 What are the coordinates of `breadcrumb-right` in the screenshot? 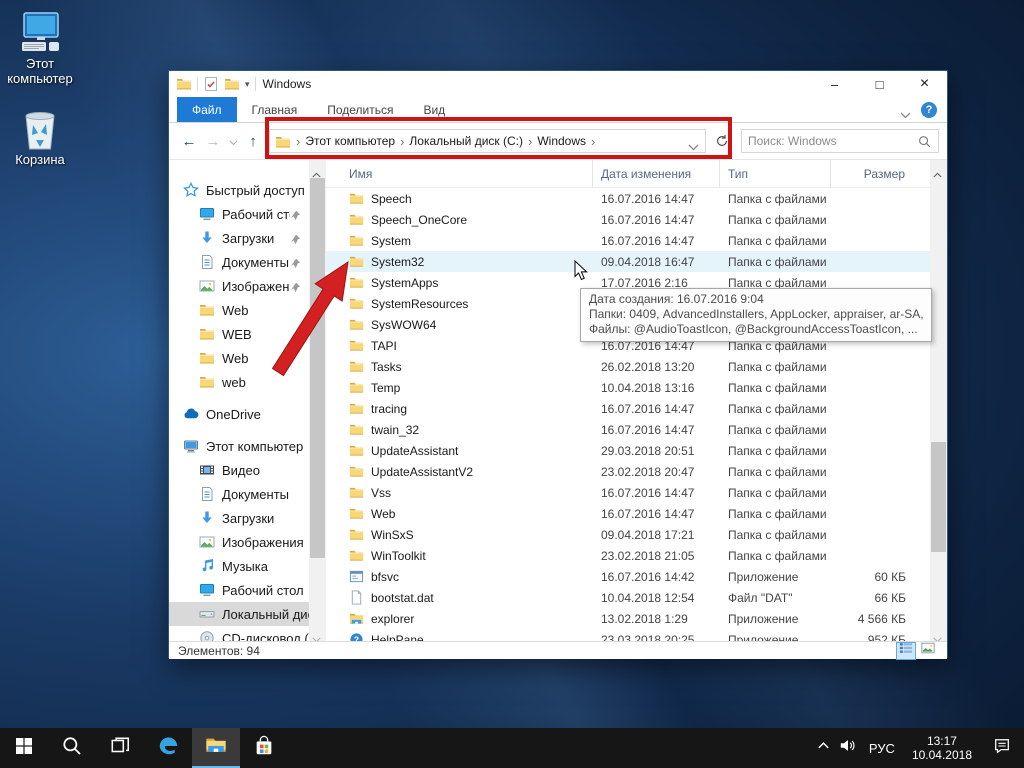 It's located at (696, 144).